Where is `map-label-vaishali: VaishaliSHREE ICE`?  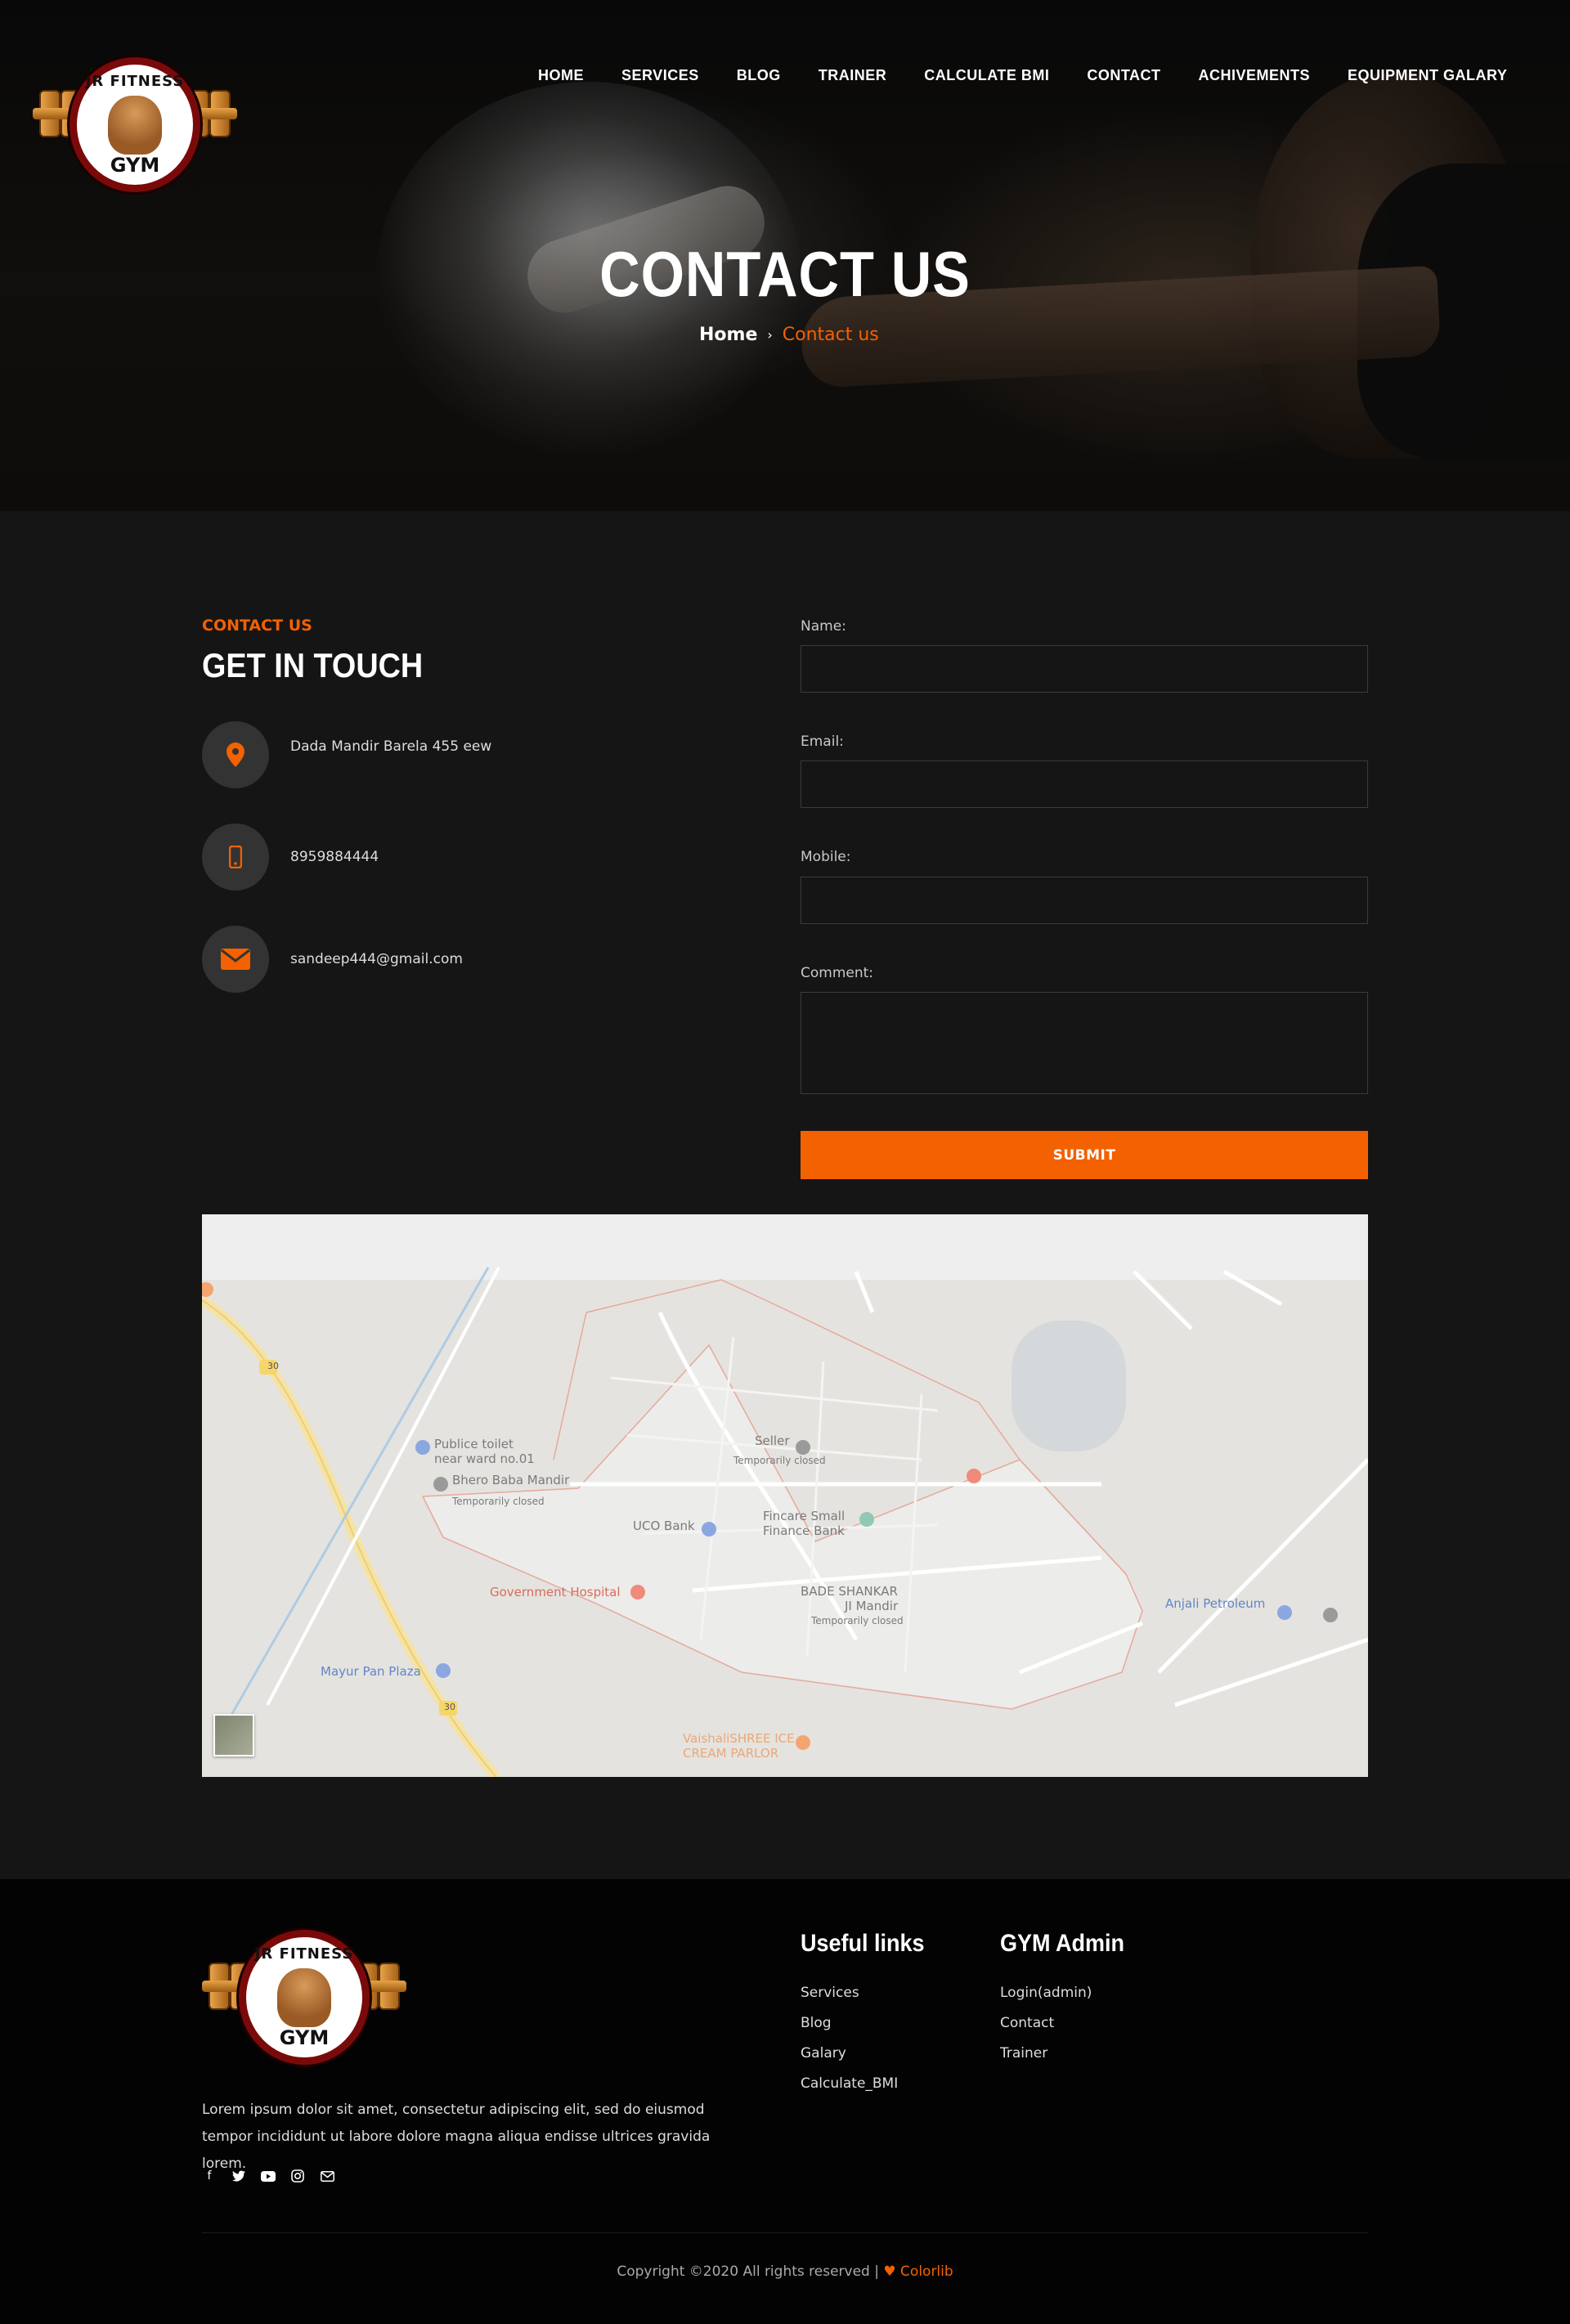 map-label-vaishali: VaishaliSHREE ICE is located at coordinates (739, 1739).